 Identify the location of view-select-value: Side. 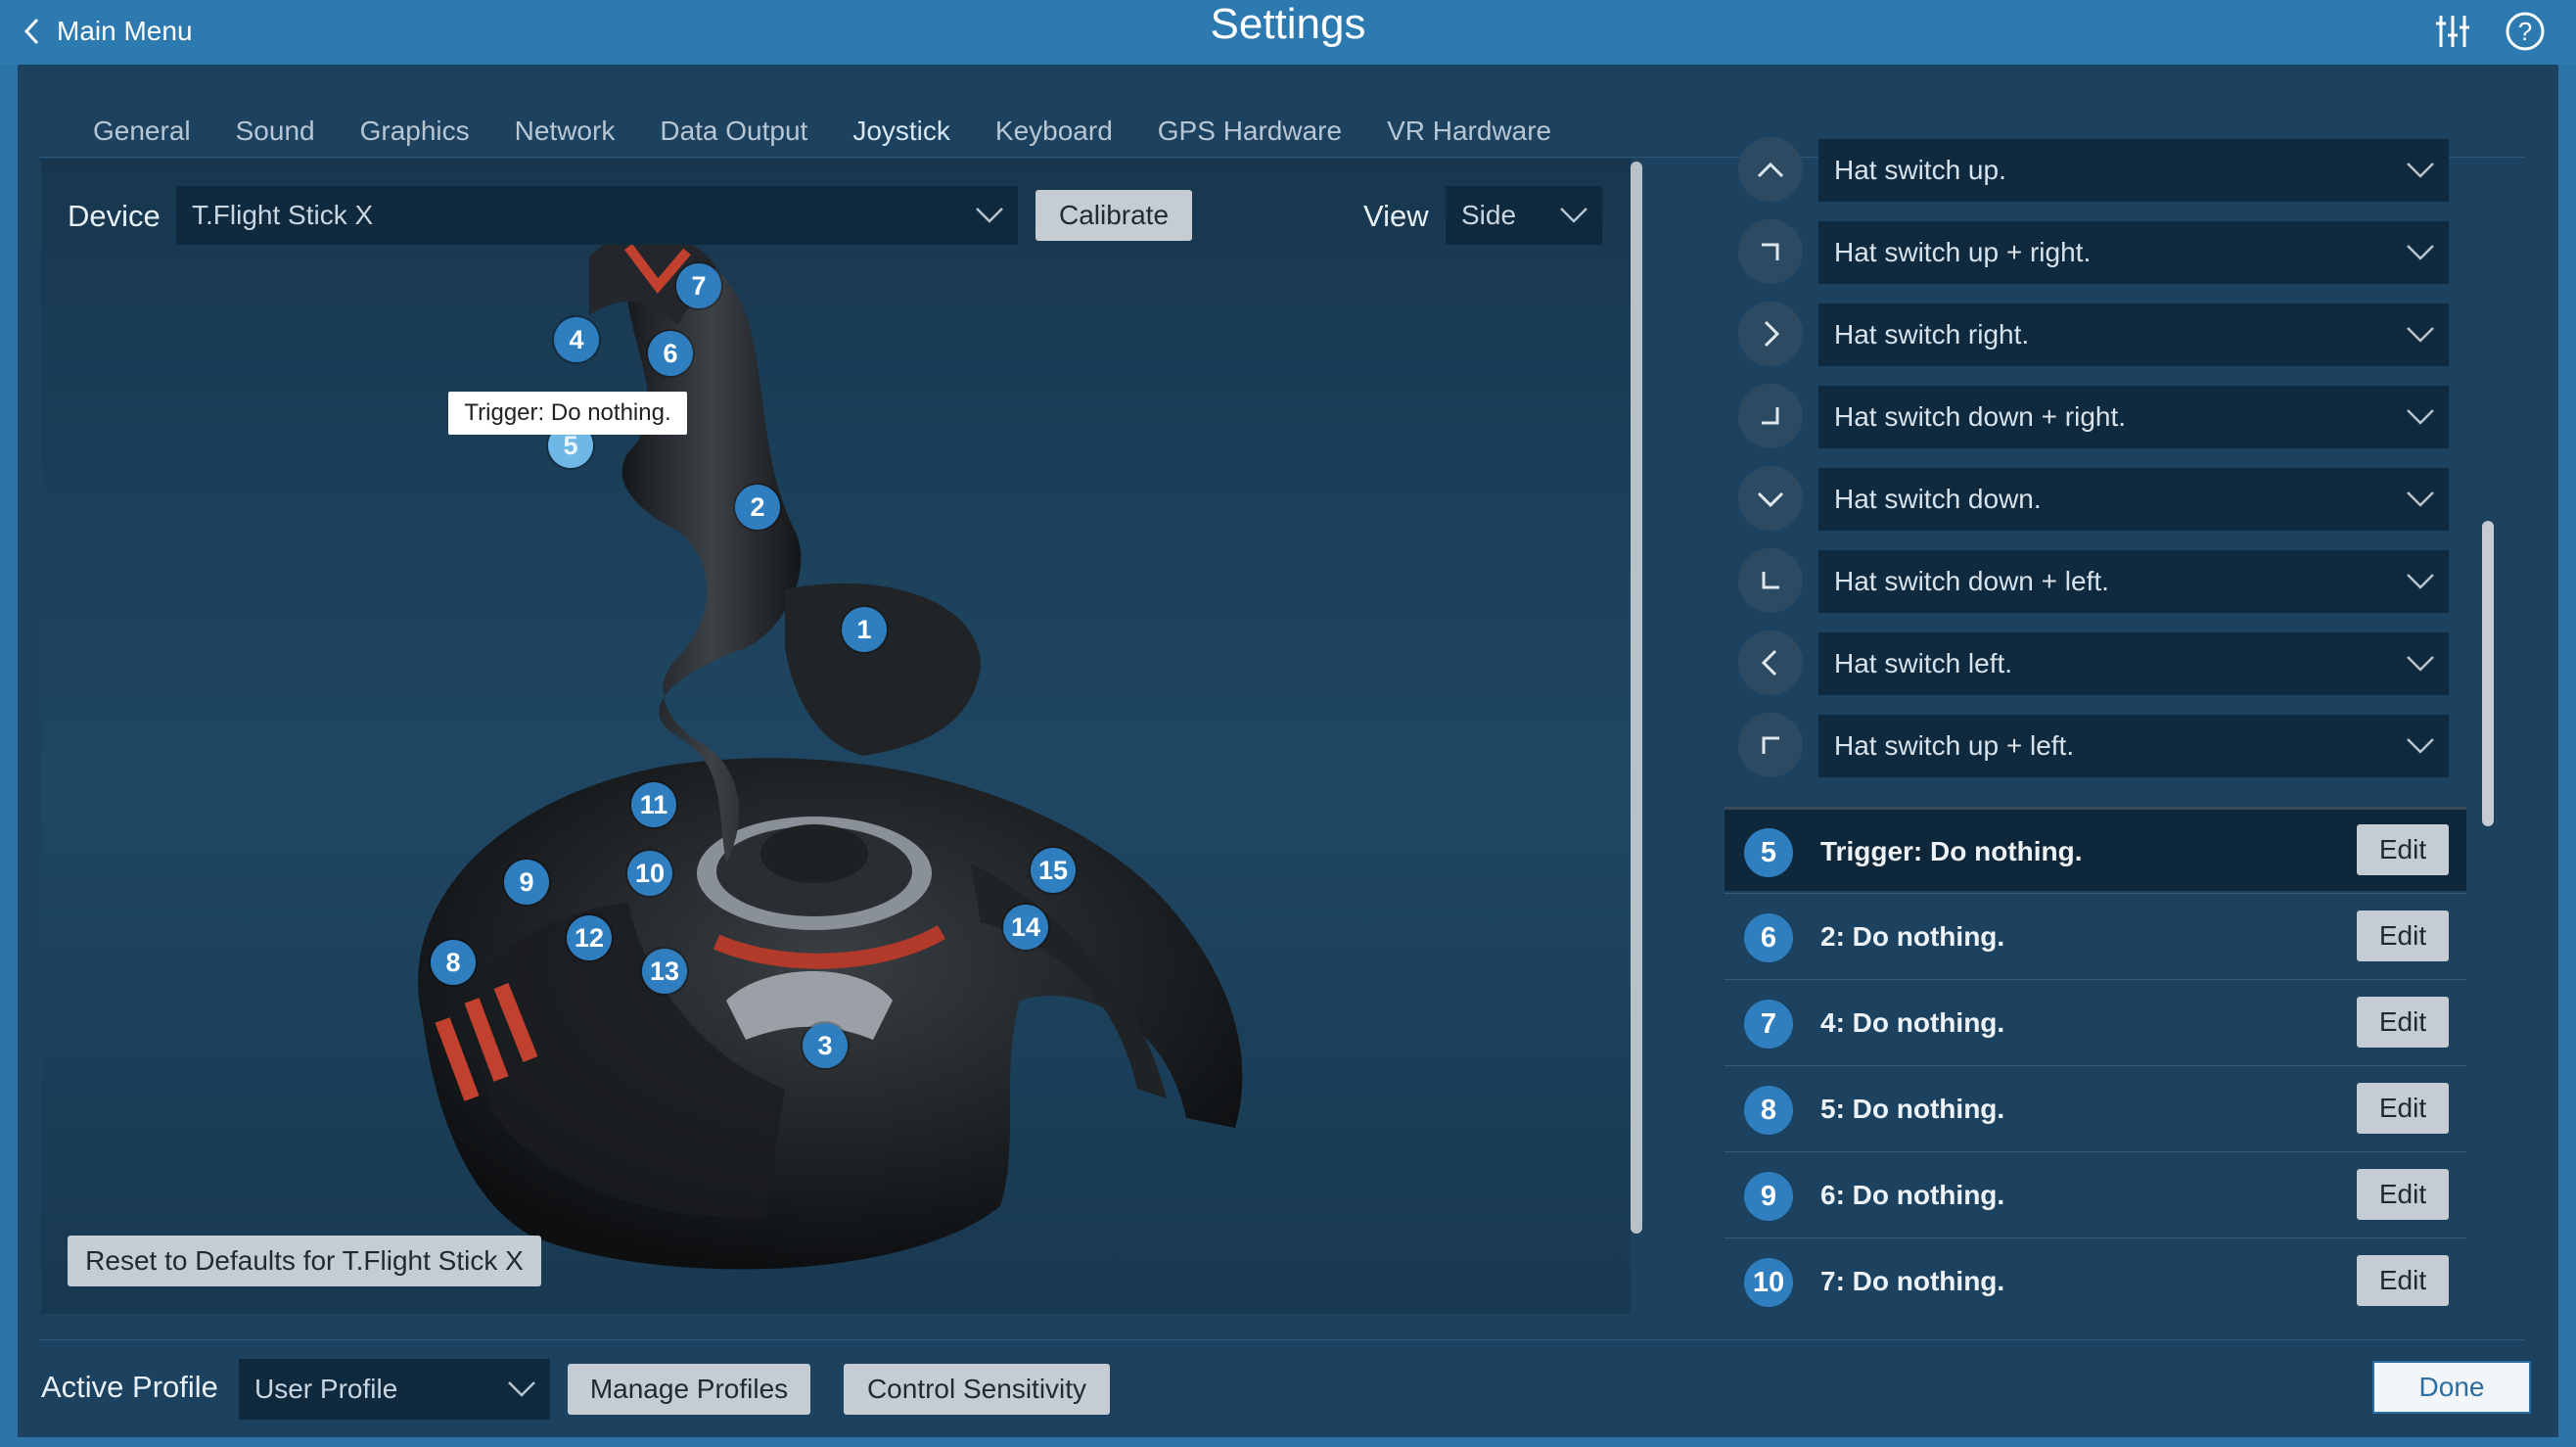
(1489, 215).